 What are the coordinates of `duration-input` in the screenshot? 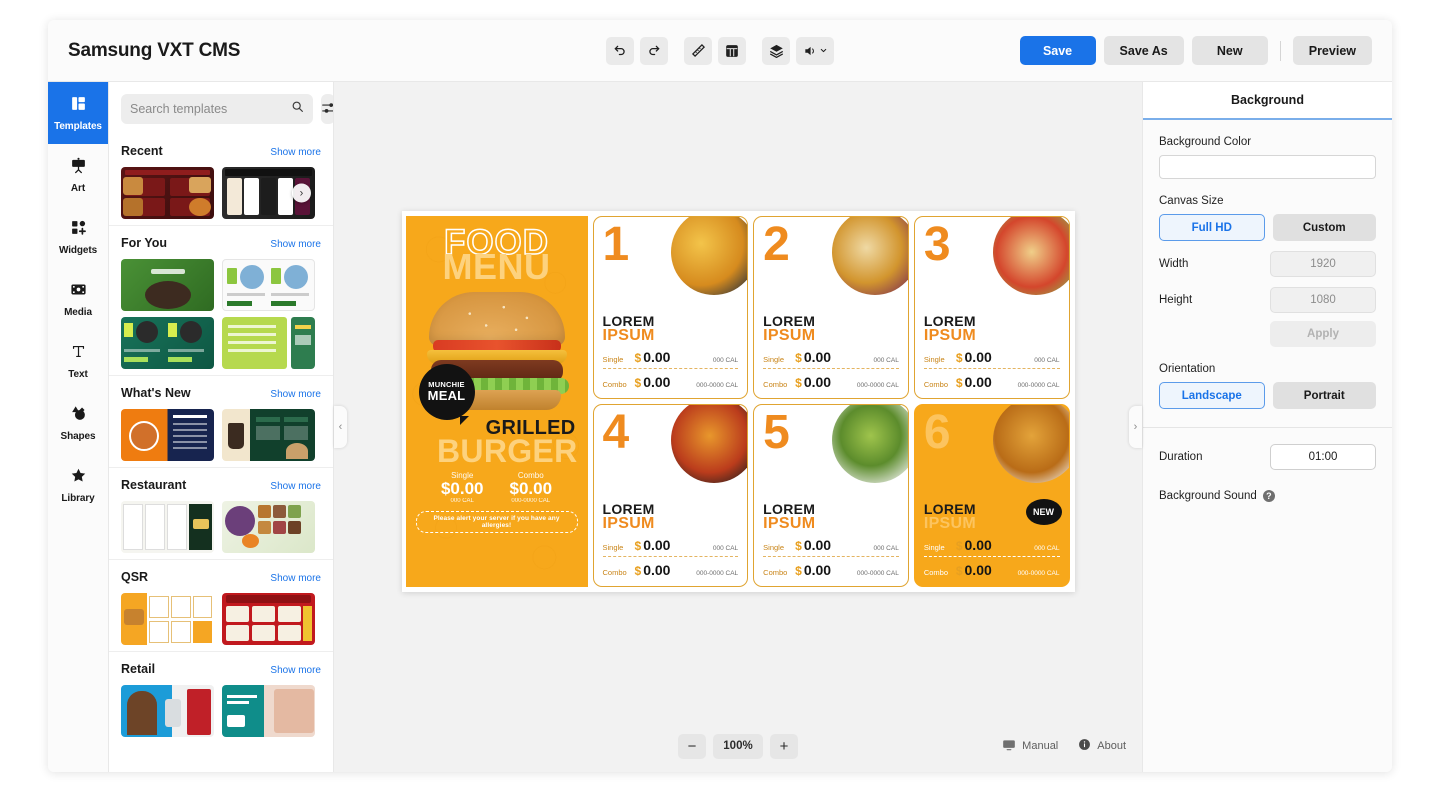 It's located at (1323, 457).